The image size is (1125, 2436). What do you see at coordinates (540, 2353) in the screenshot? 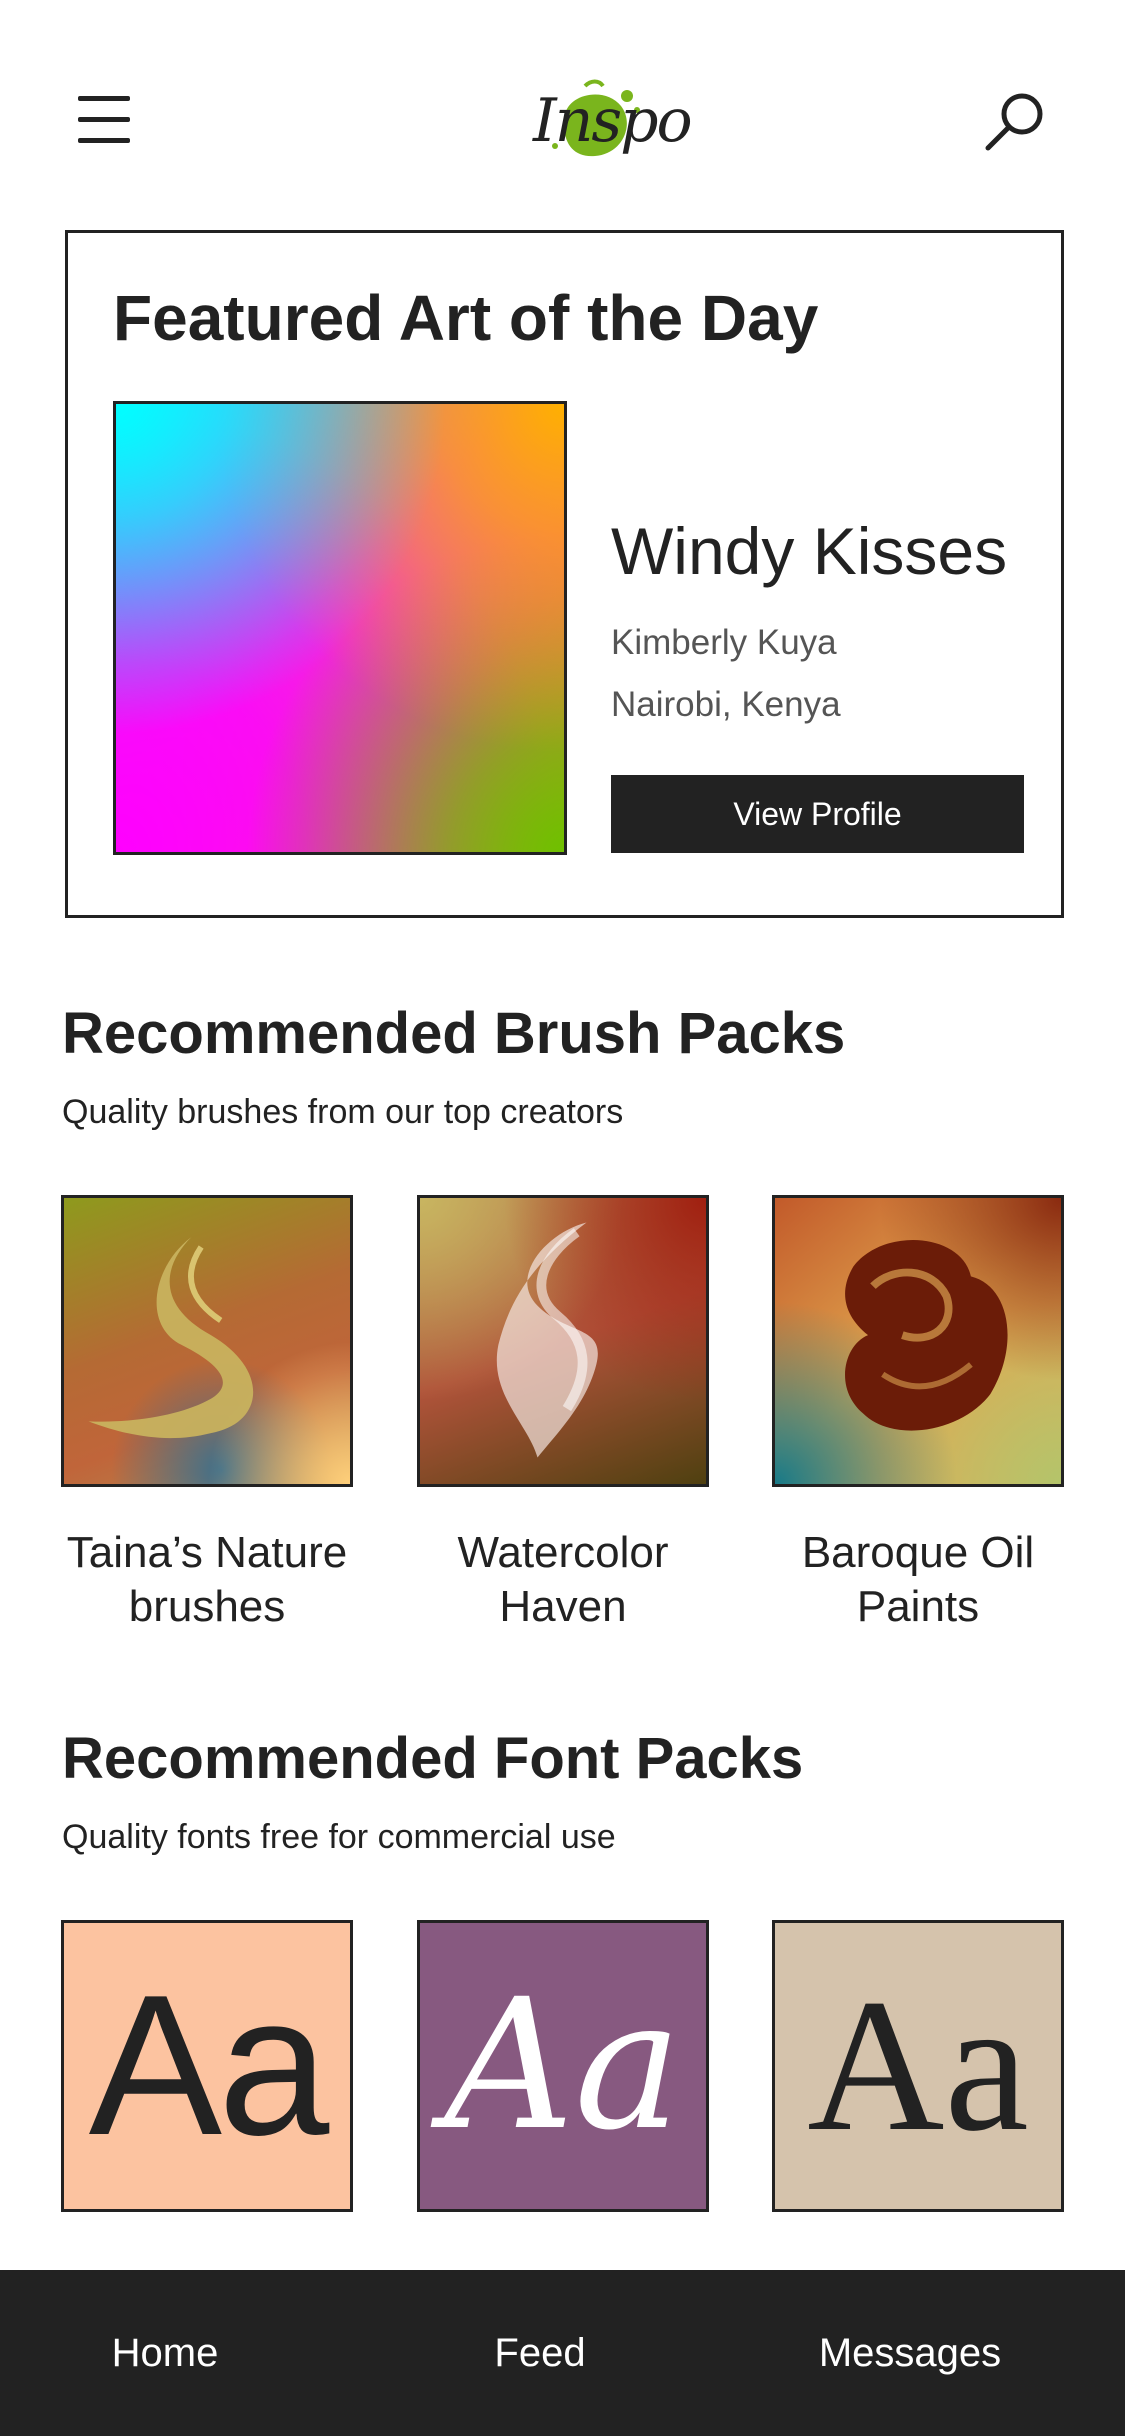
I see `nav-feed: Feed` at bounding box center [540, 2353].